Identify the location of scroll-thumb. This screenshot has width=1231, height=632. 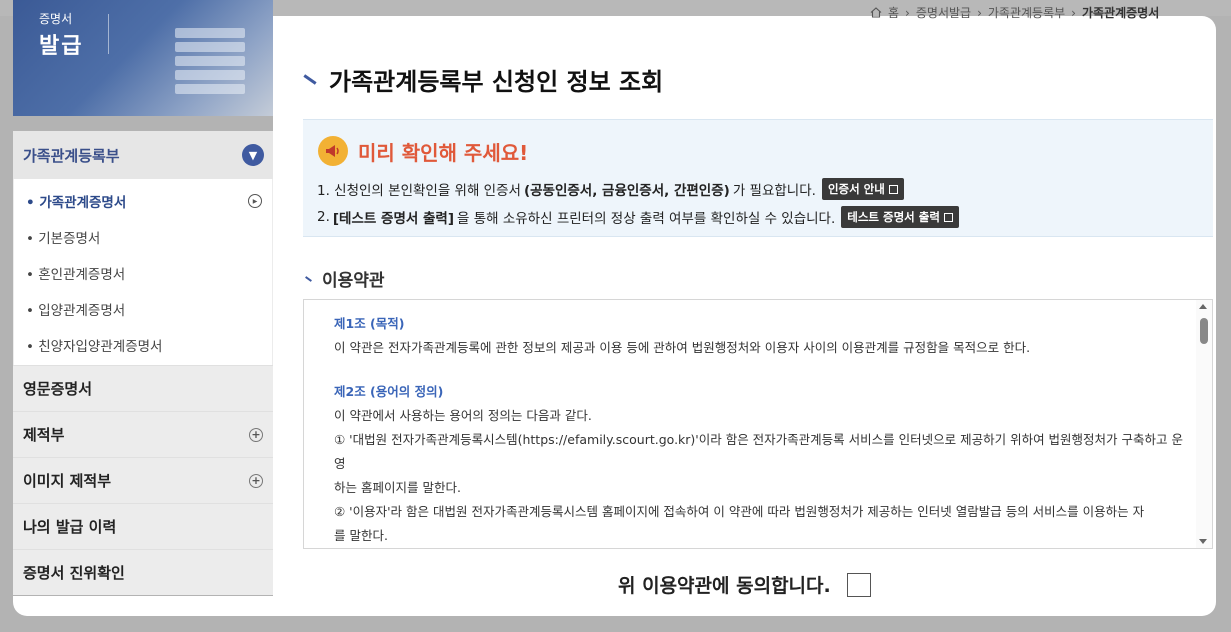
(1204, 331).